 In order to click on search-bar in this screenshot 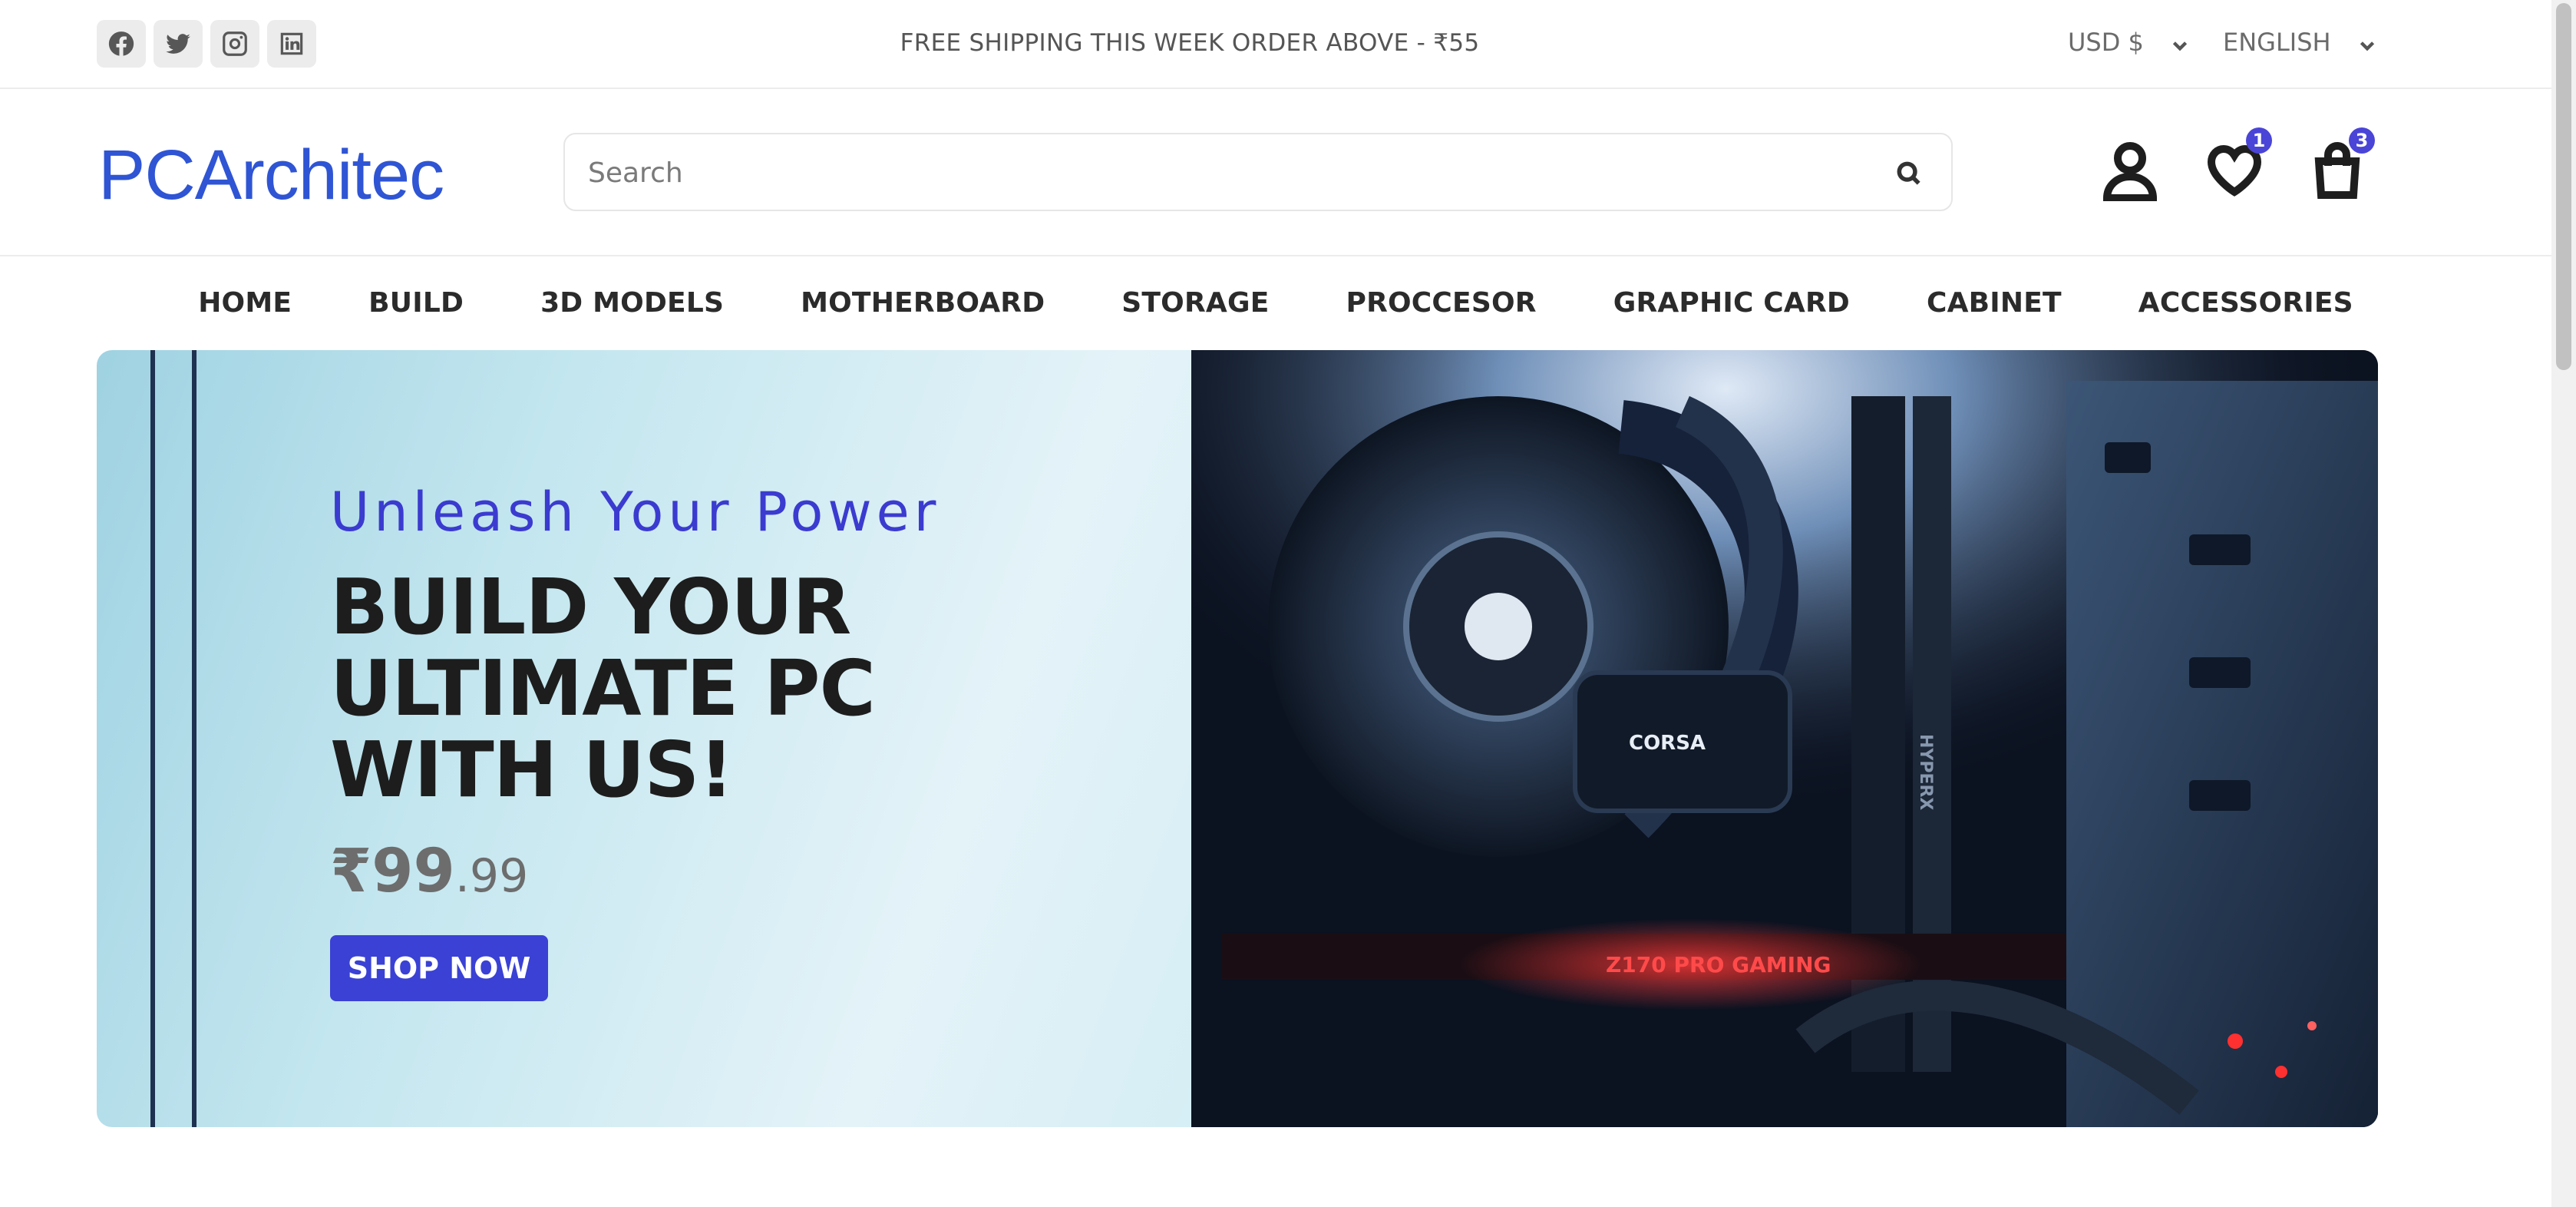, I will do `click(1258, 172)`.